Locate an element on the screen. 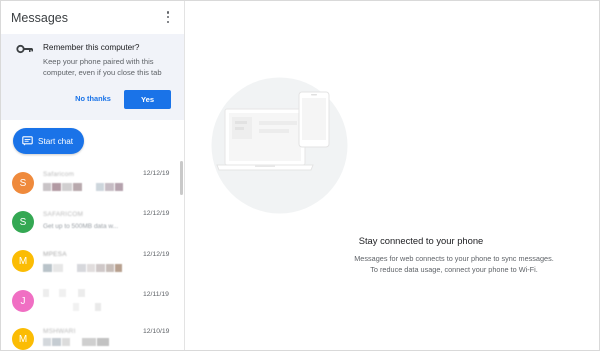 This screenshot has height=351, width=600. conversation-date: 12/10/19 is located at coordinates (156, 331).